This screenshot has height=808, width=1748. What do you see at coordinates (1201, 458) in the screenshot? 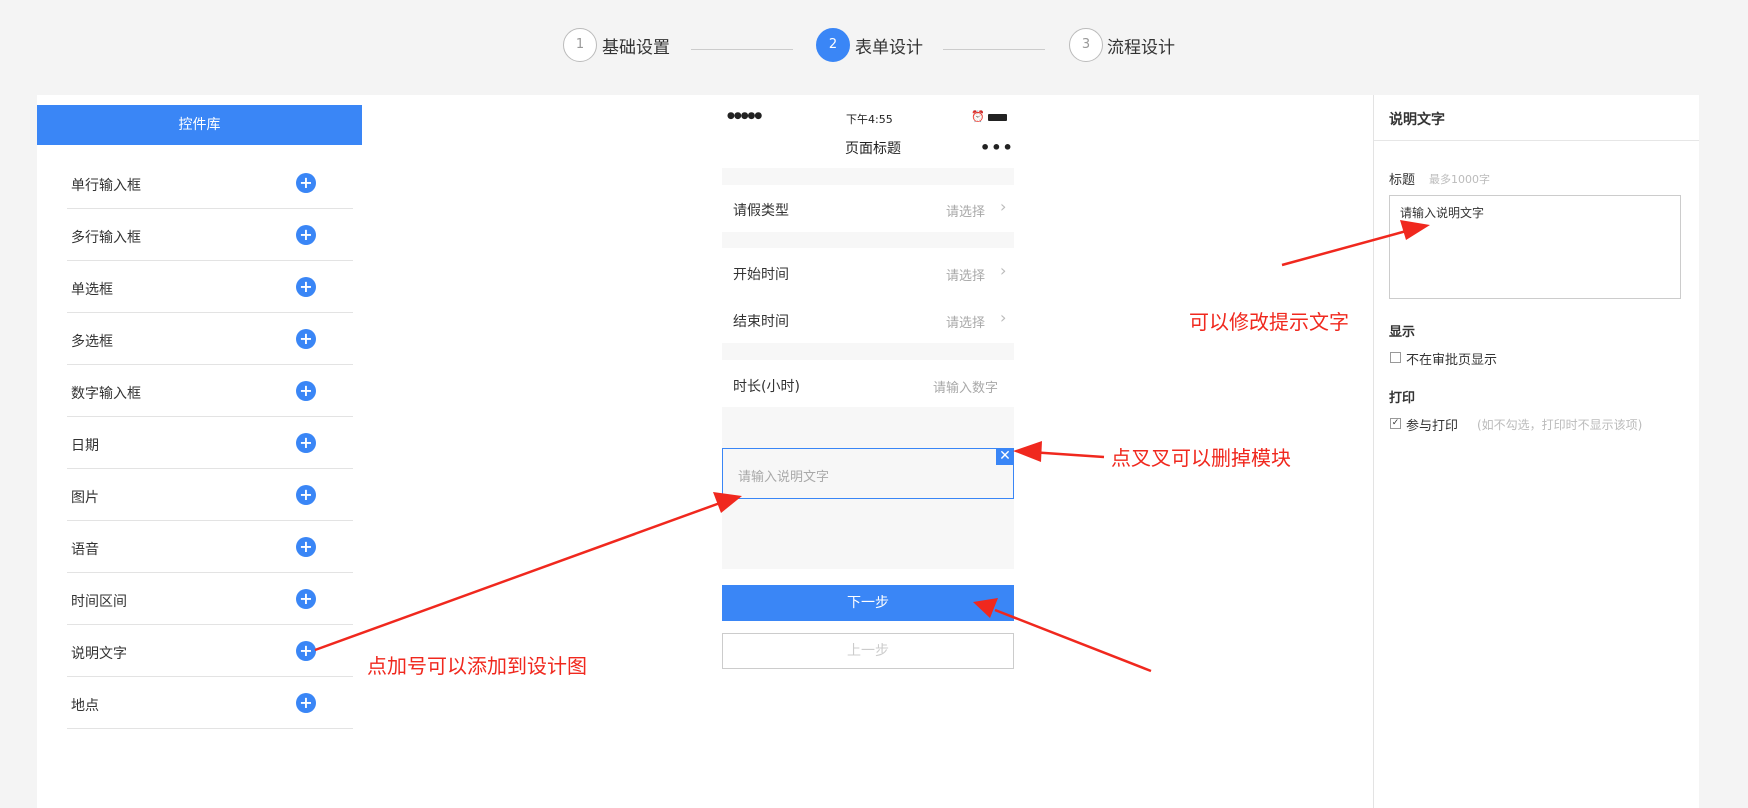
I see `annotation-delete-hint: 点叉叉可以删掉模块` at bounding box center [1201, 458].